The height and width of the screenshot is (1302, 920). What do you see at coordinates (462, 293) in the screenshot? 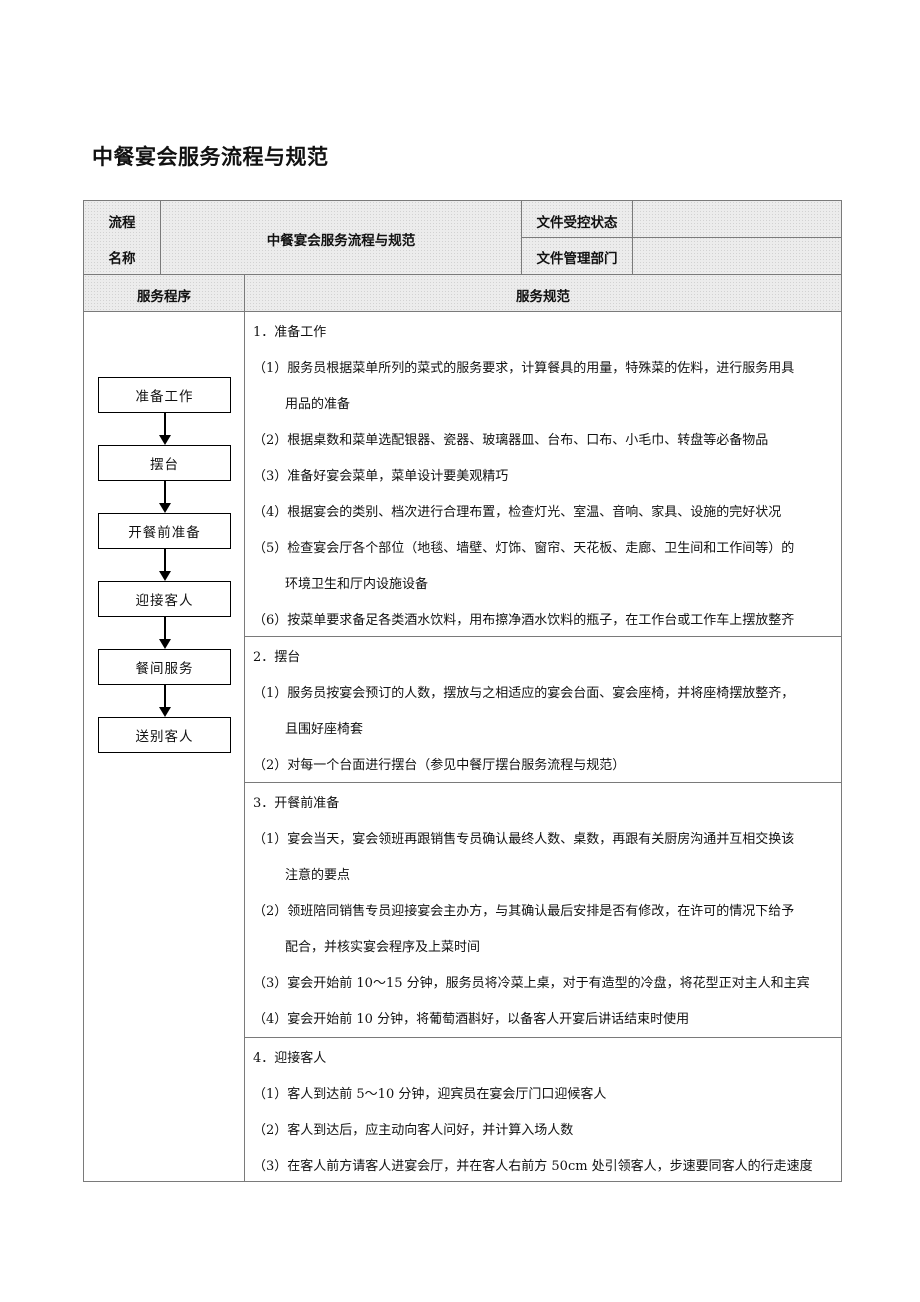
I see `column-header-row` at bounding box center [462, 293].